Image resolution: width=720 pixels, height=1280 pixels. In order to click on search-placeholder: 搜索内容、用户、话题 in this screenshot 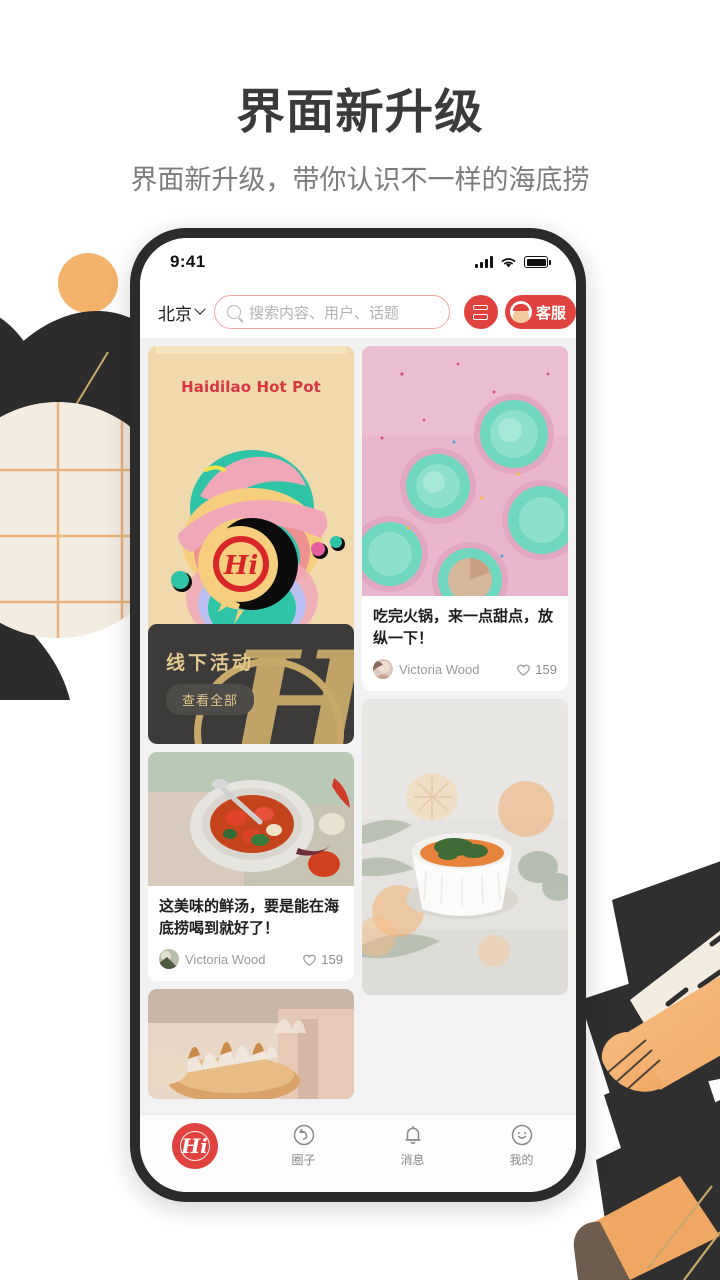, I will do `click(324, 313)`.